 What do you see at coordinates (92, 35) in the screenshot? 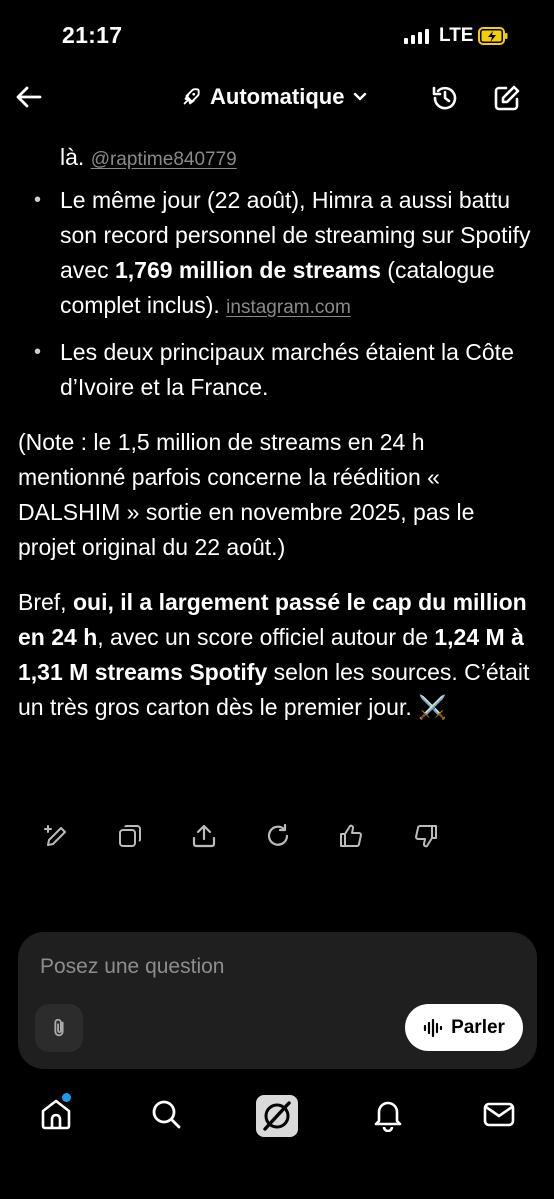
I see `status-time: 21:17` at bounding box center [92, 35].